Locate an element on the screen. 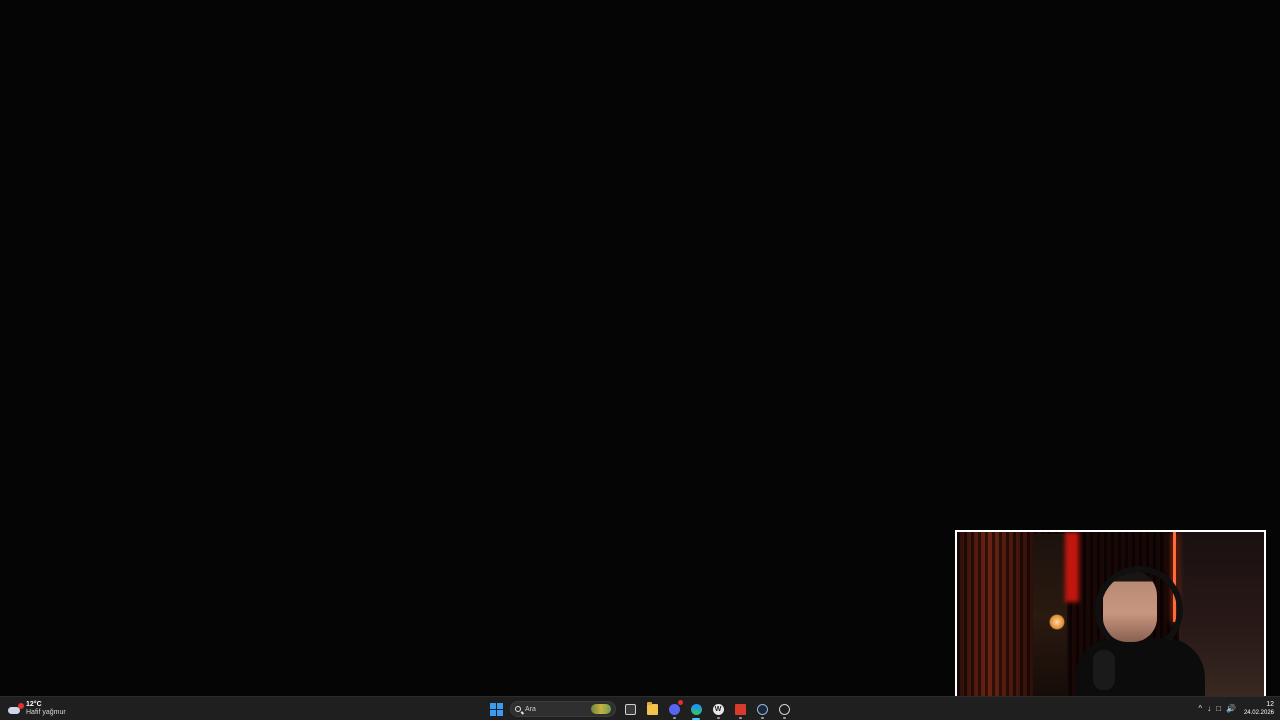 Image resolution: width=1280 pixels, height=720 pixels. file-explorer-button is located at coordinates (652, 709).